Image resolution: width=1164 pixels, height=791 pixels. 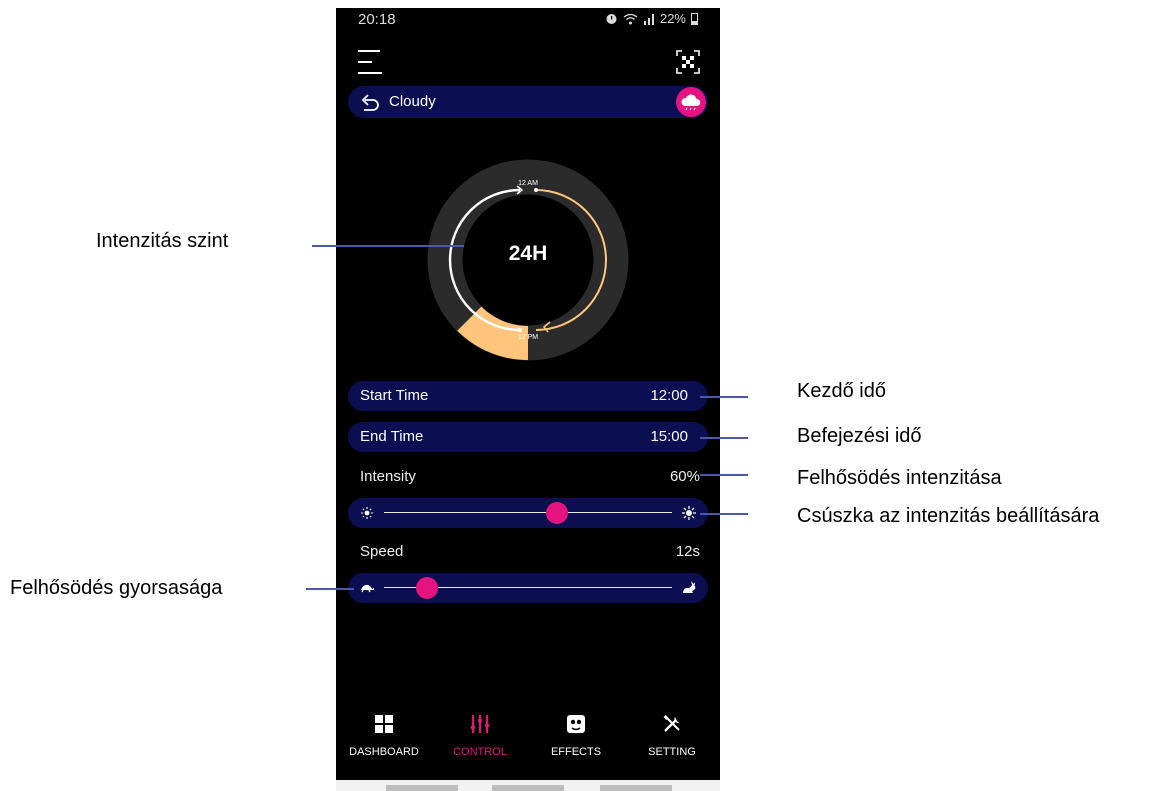 I want to click on tools-icon, so click(x=671, y=723).